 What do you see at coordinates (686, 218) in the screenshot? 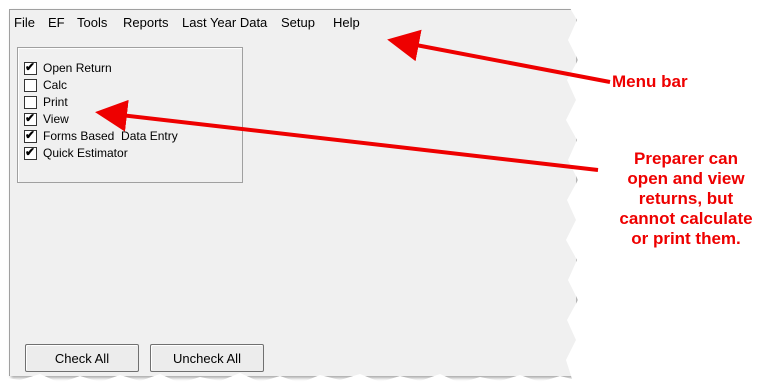
I see `annotation-line: cannot calculate` at bounding box center [686, 218].